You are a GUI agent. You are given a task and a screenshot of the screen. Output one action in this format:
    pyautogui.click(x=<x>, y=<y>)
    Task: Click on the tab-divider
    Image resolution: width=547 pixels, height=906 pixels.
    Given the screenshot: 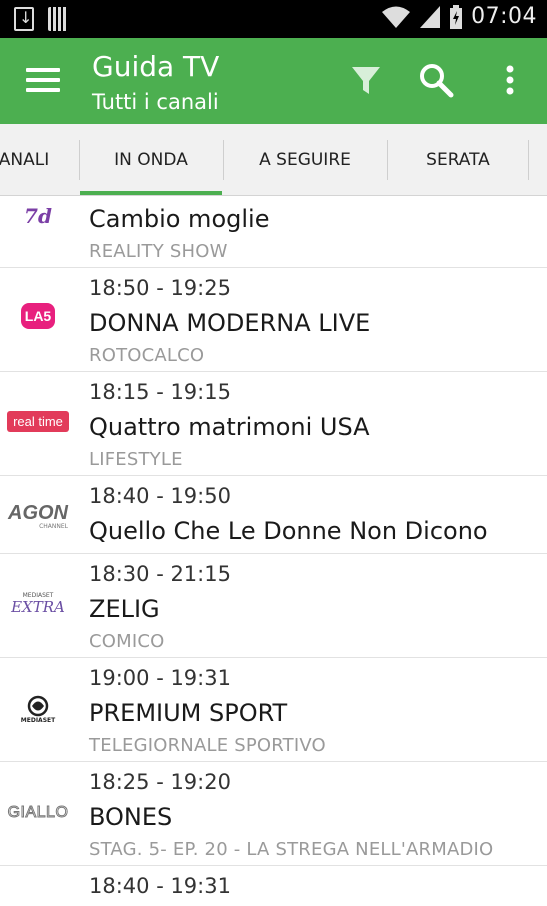 What is the action you would take?
    pyautogui.click(x=528, y=160)
    